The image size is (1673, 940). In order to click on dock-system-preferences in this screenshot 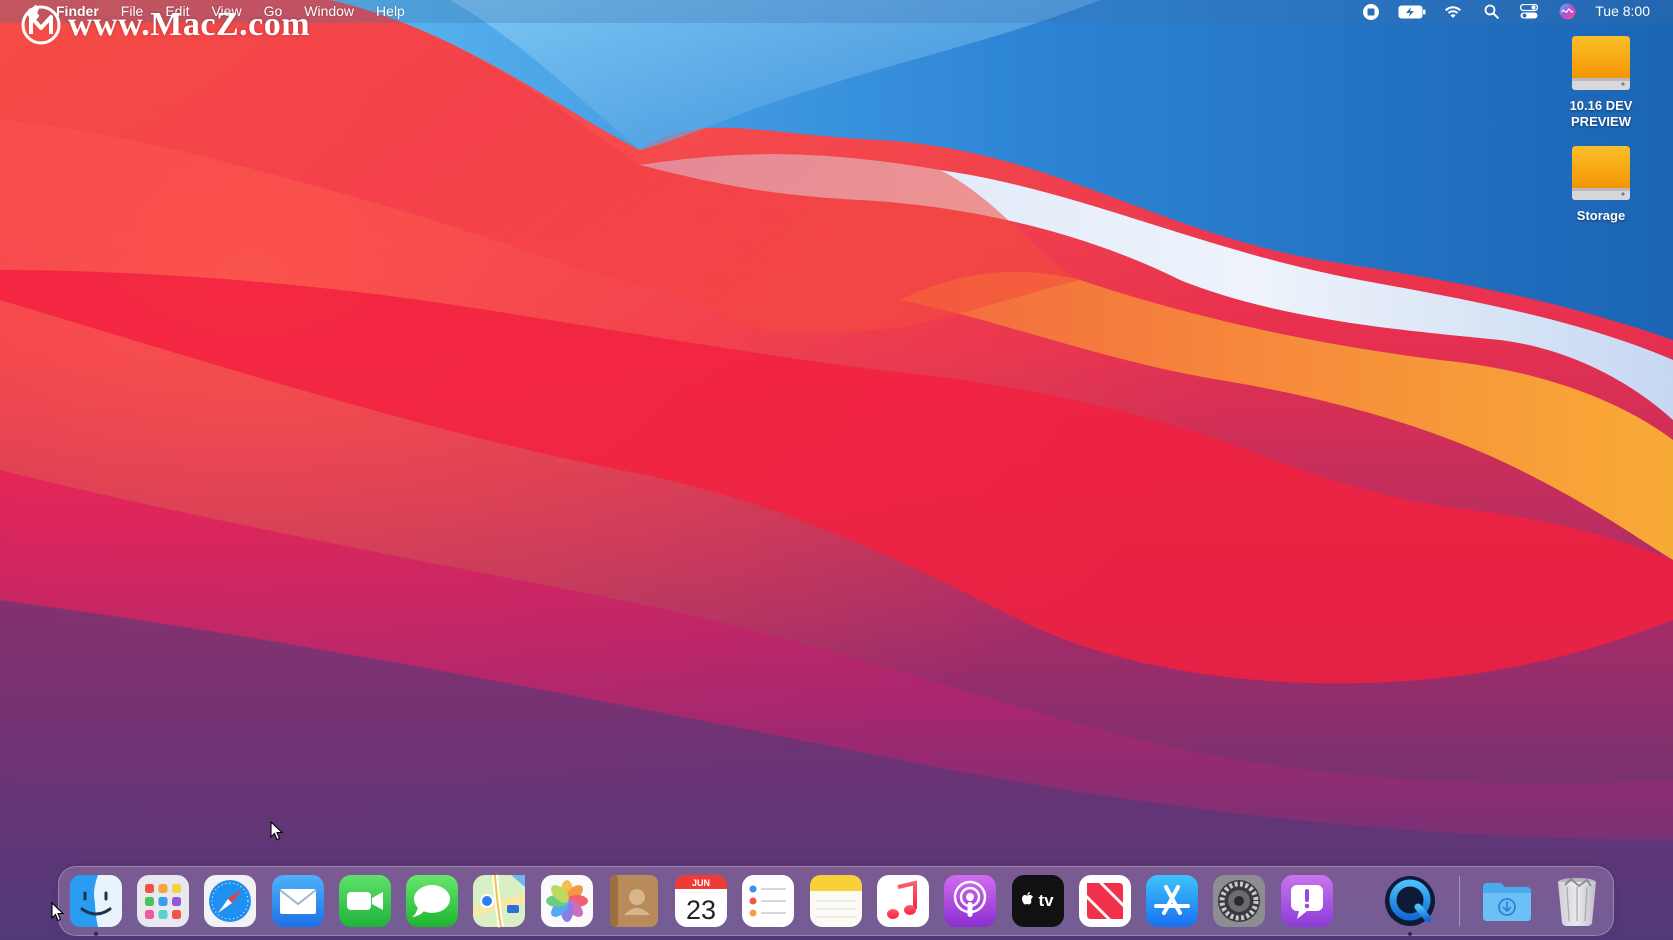, I will do `click(1239, 901)`.